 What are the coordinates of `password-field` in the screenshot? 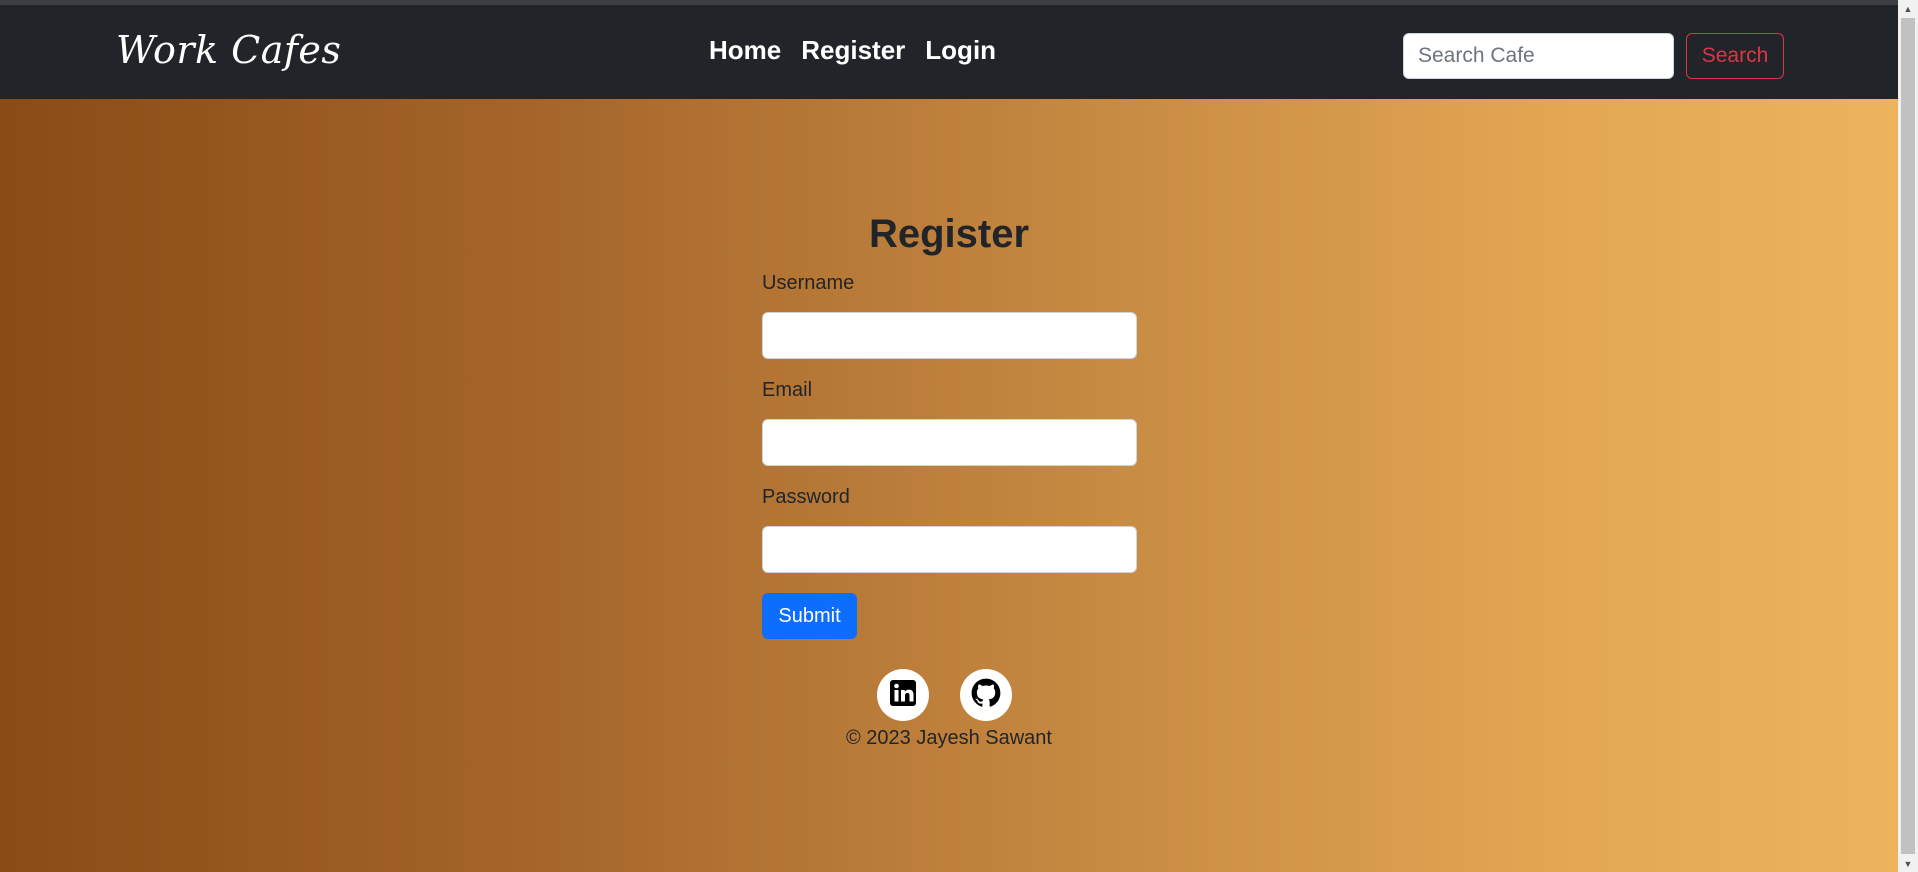 It's located at (949, 549).